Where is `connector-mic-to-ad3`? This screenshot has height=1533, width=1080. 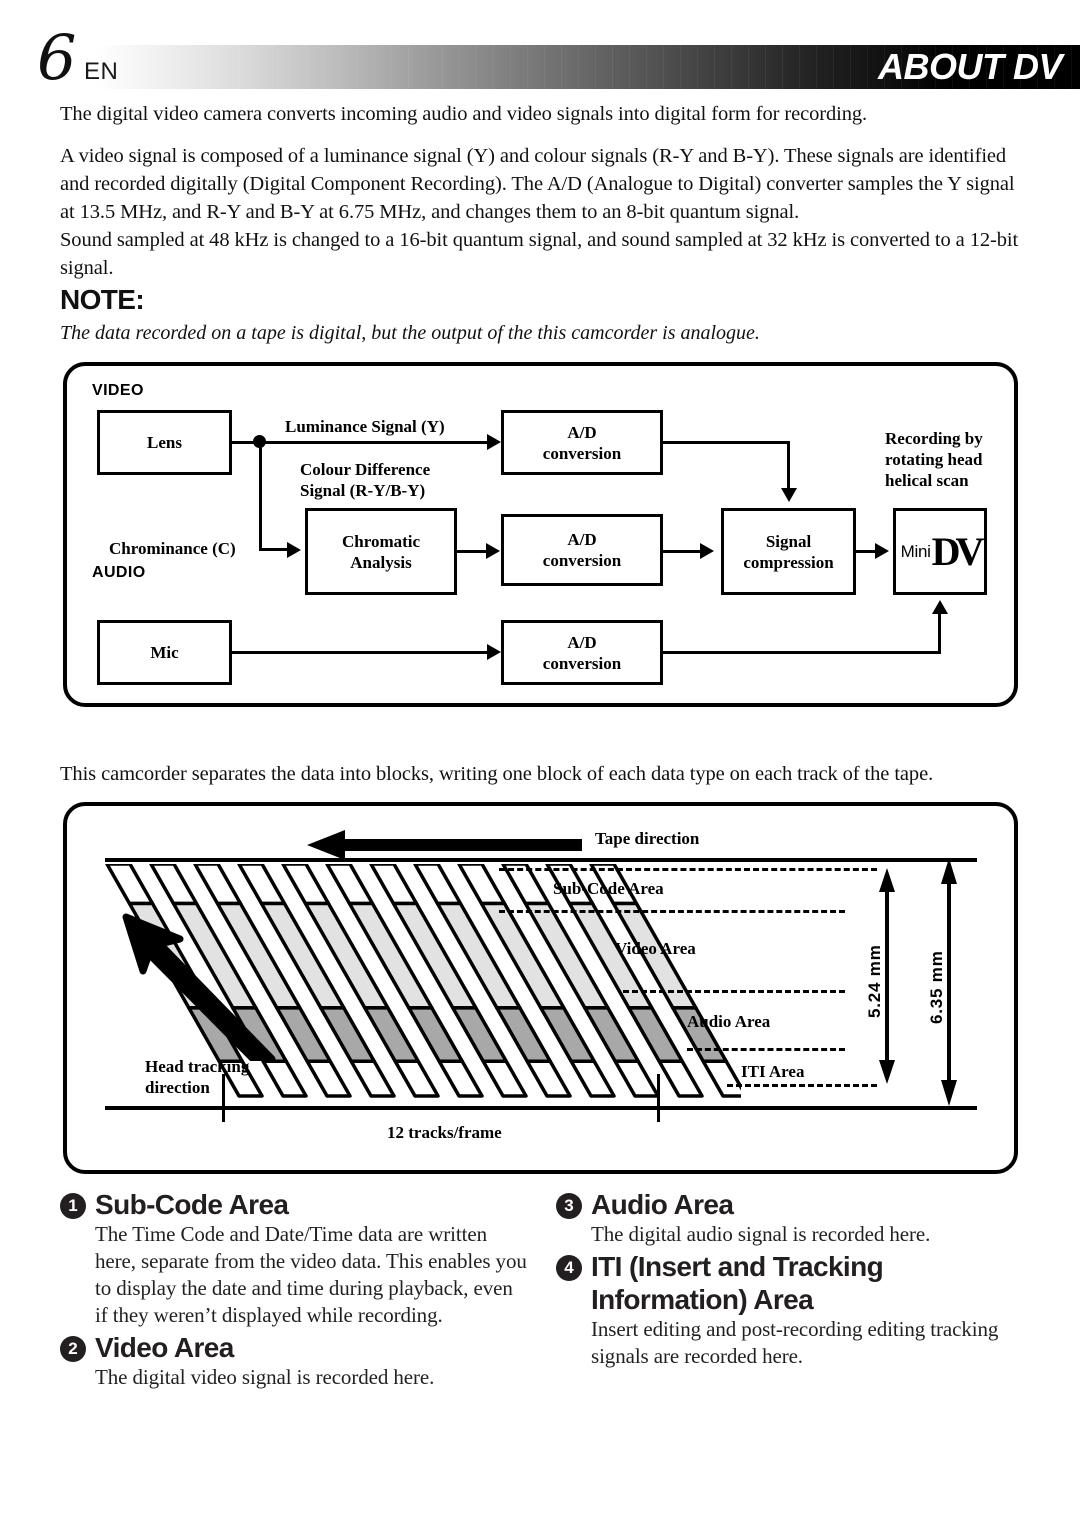
connector-mic-to-ad3 is located at coordinates (363, 652).